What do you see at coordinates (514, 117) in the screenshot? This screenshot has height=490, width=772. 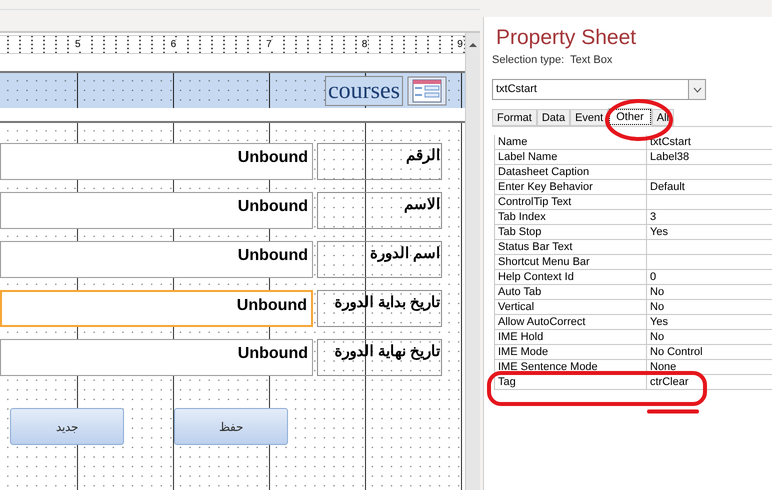 I see `property-tab: Format` at bounding box center [514, 117].